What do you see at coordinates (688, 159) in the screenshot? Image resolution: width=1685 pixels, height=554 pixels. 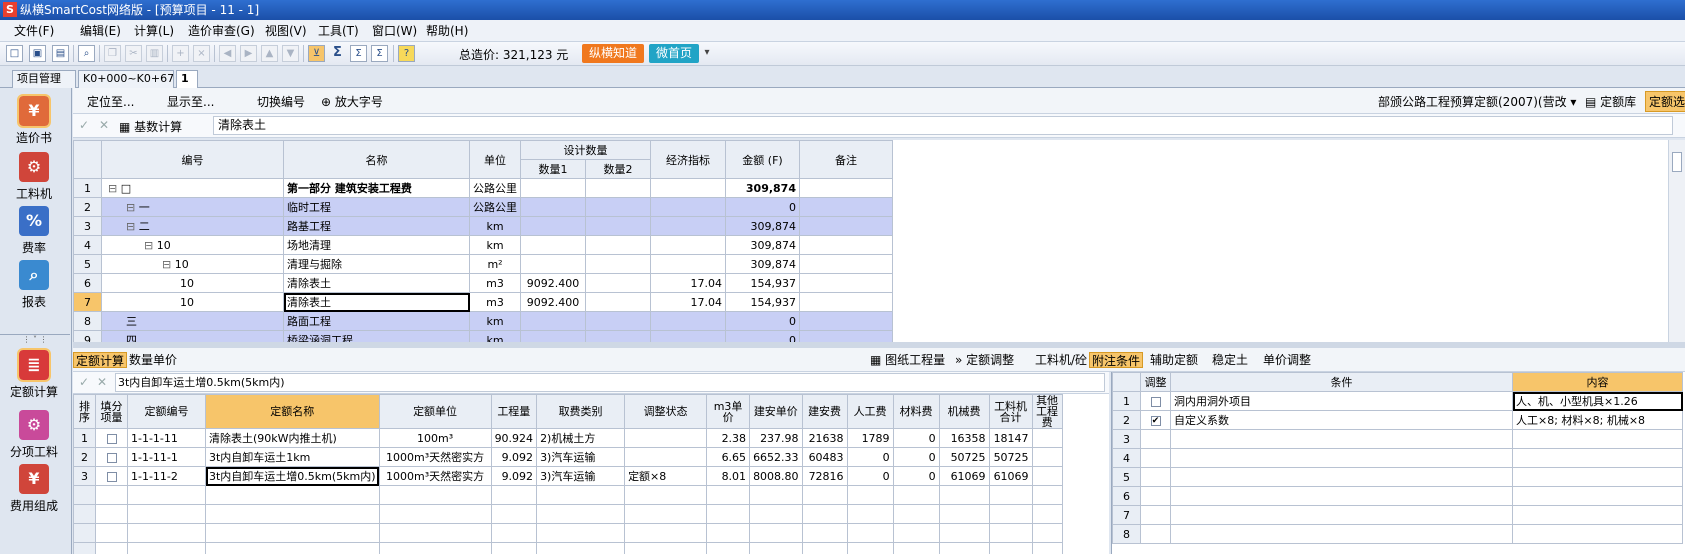 I see `col-econ: 经济指标` at bounding box center [688, 159].